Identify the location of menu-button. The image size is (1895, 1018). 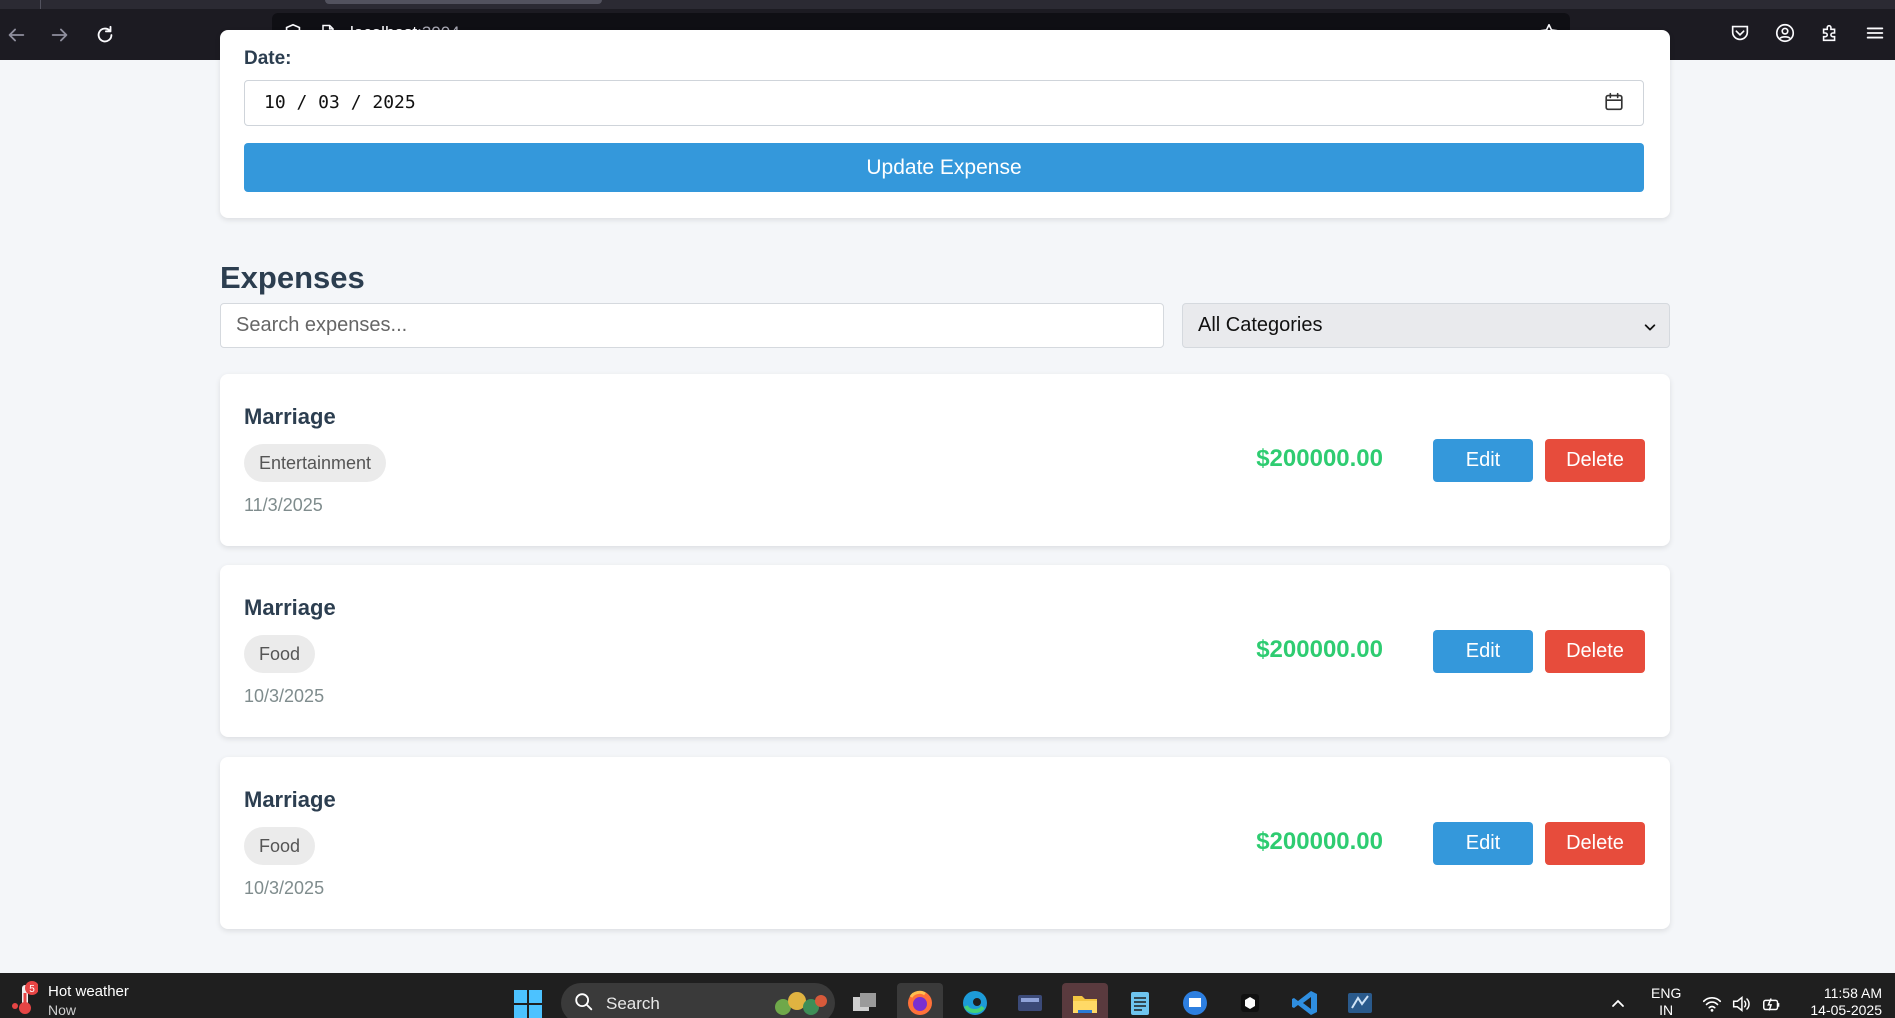
(1875, 33).